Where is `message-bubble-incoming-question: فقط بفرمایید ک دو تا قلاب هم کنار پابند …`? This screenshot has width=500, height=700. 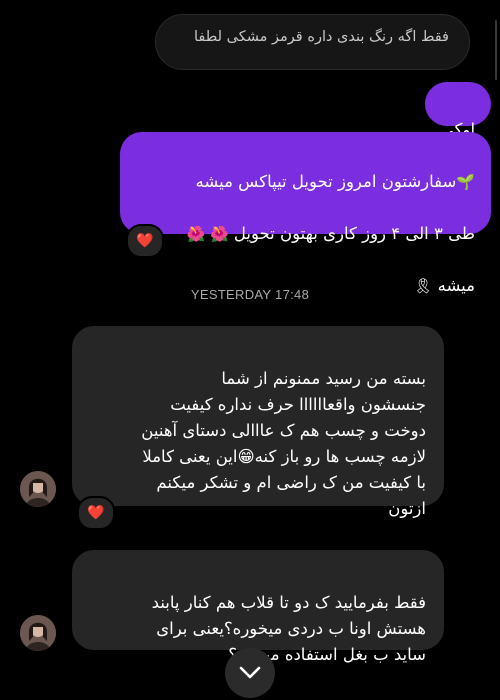 message-bubble-incoming-question: فقط بفرمایید ک دو تا قلاب هم کنار پابند … is located at coordinates (258, 607).